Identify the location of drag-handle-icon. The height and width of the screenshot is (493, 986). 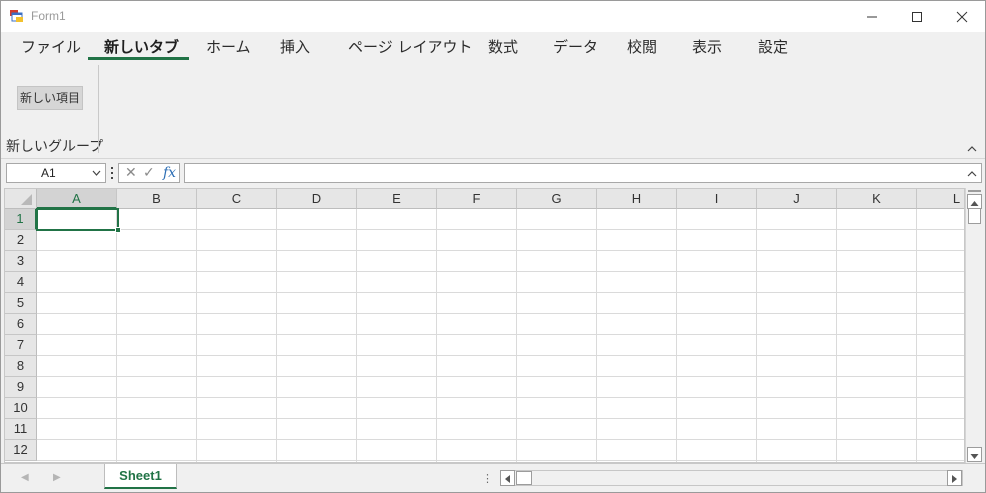
(112, 173).